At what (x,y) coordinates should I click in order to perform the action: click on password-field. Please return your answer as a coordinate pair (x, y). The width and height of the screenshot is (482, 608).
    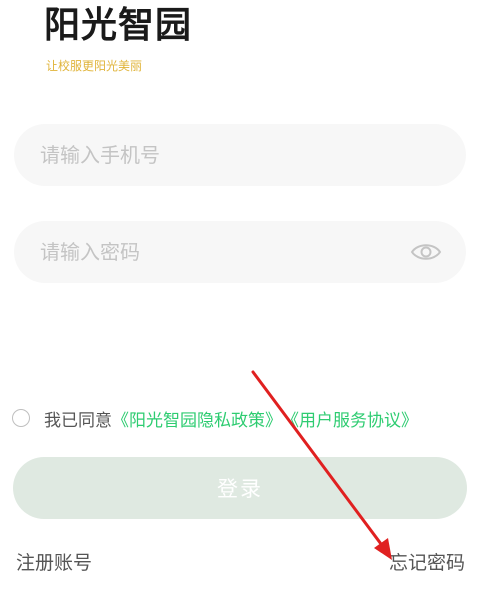
    Looking at the image, I should click on (240, 252).